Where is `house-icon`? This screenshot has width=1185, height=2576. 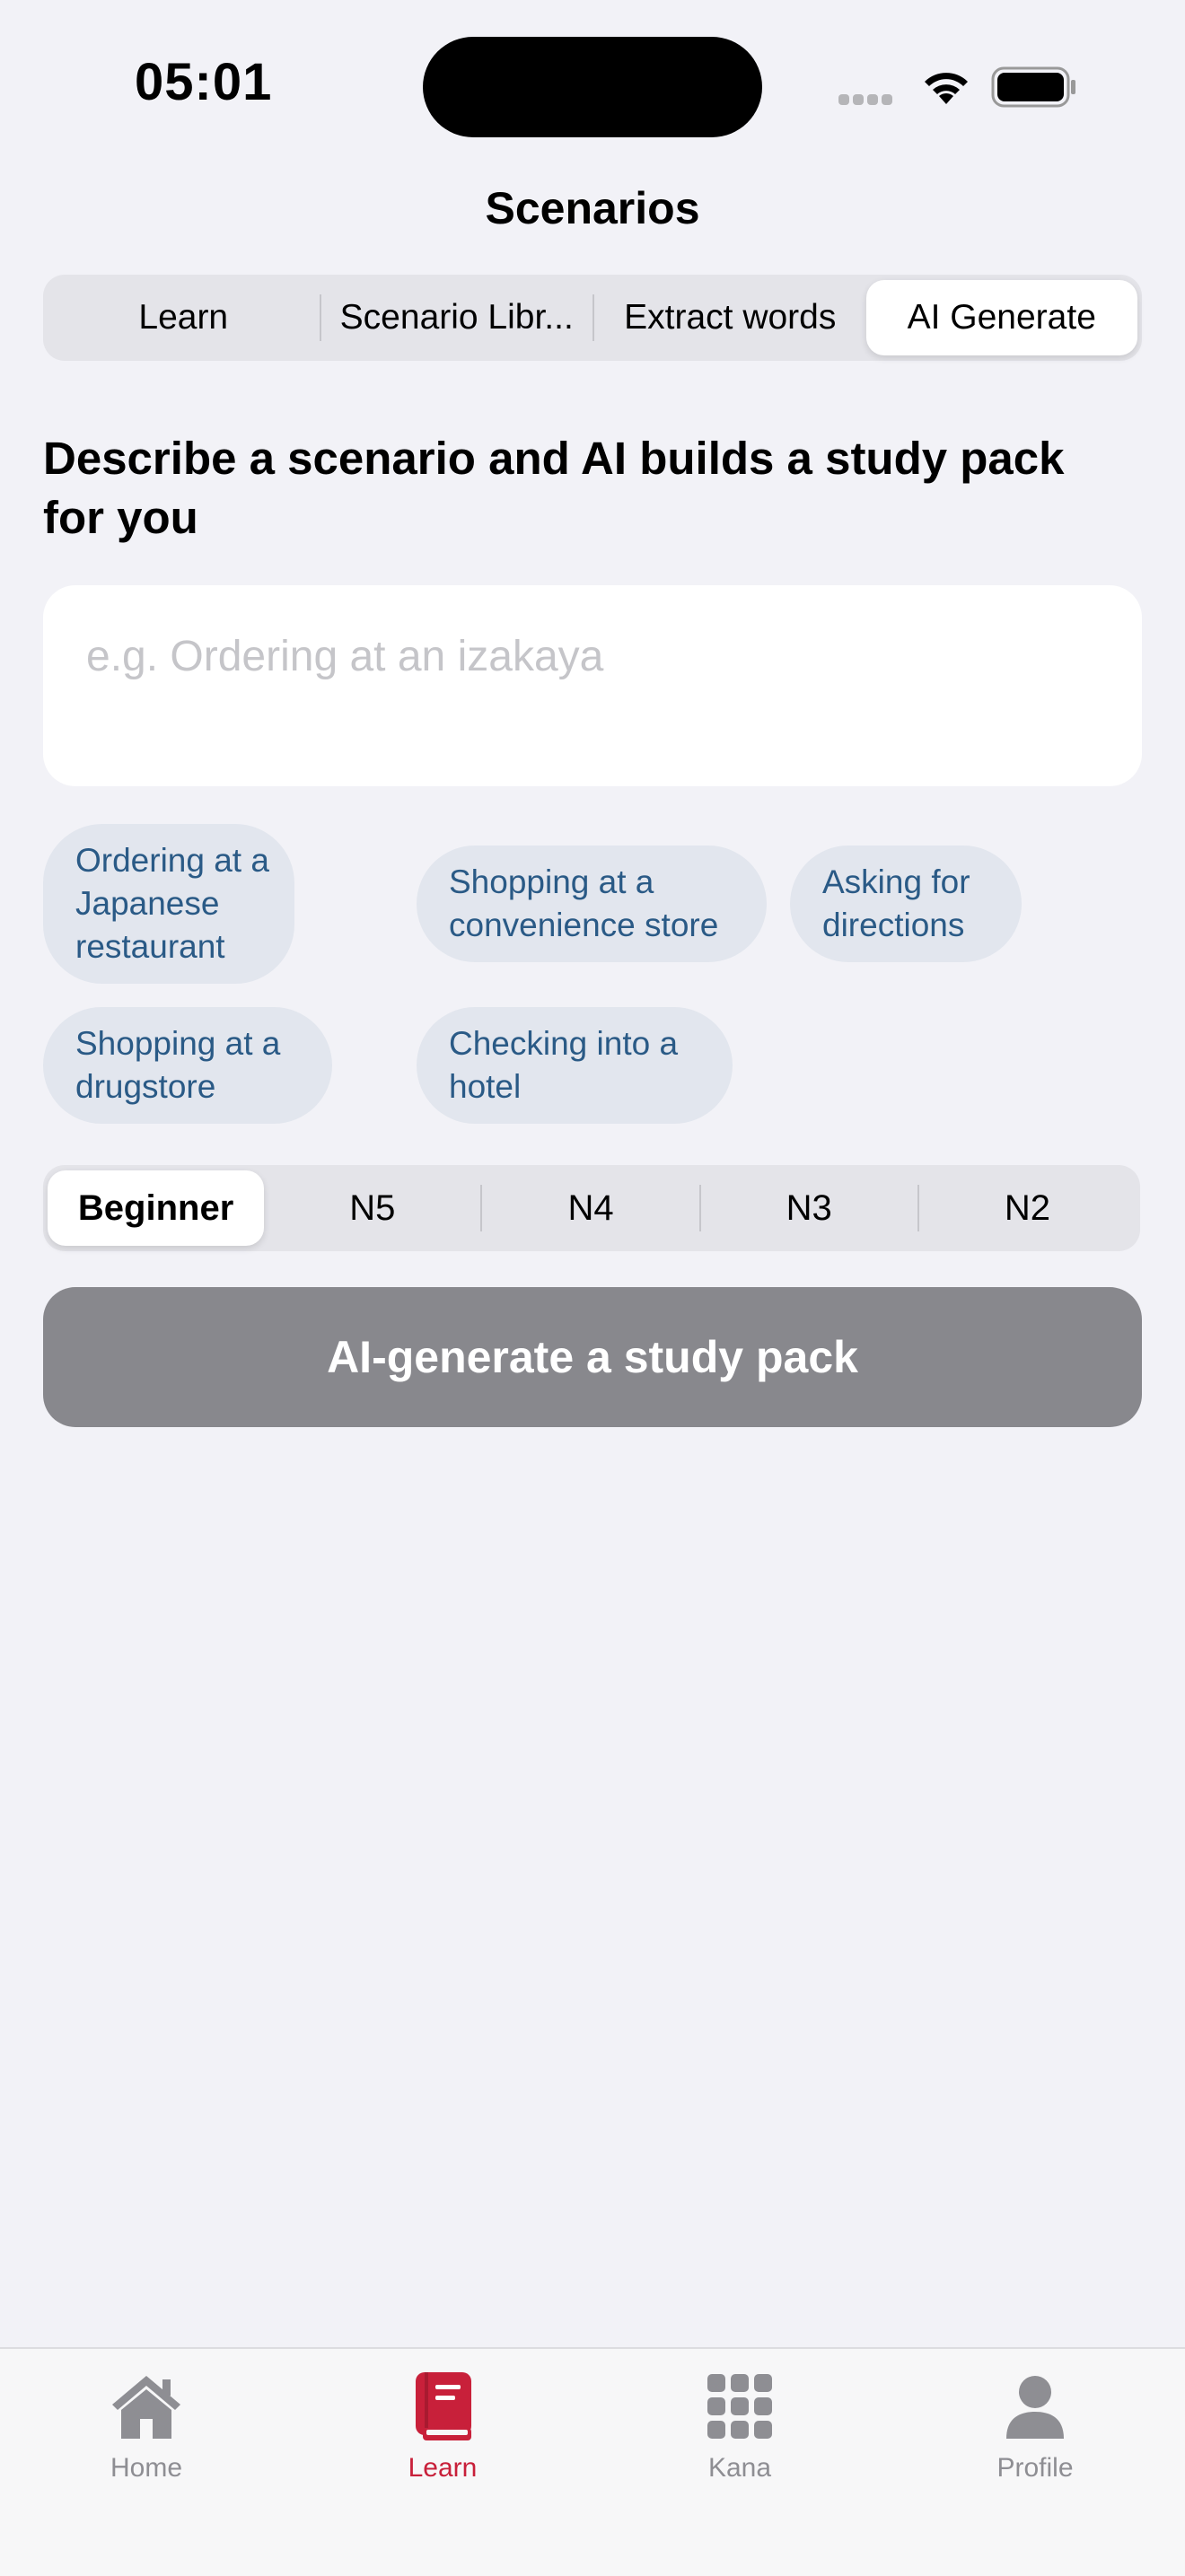 house-icon is located at coordinates (146, 2407).